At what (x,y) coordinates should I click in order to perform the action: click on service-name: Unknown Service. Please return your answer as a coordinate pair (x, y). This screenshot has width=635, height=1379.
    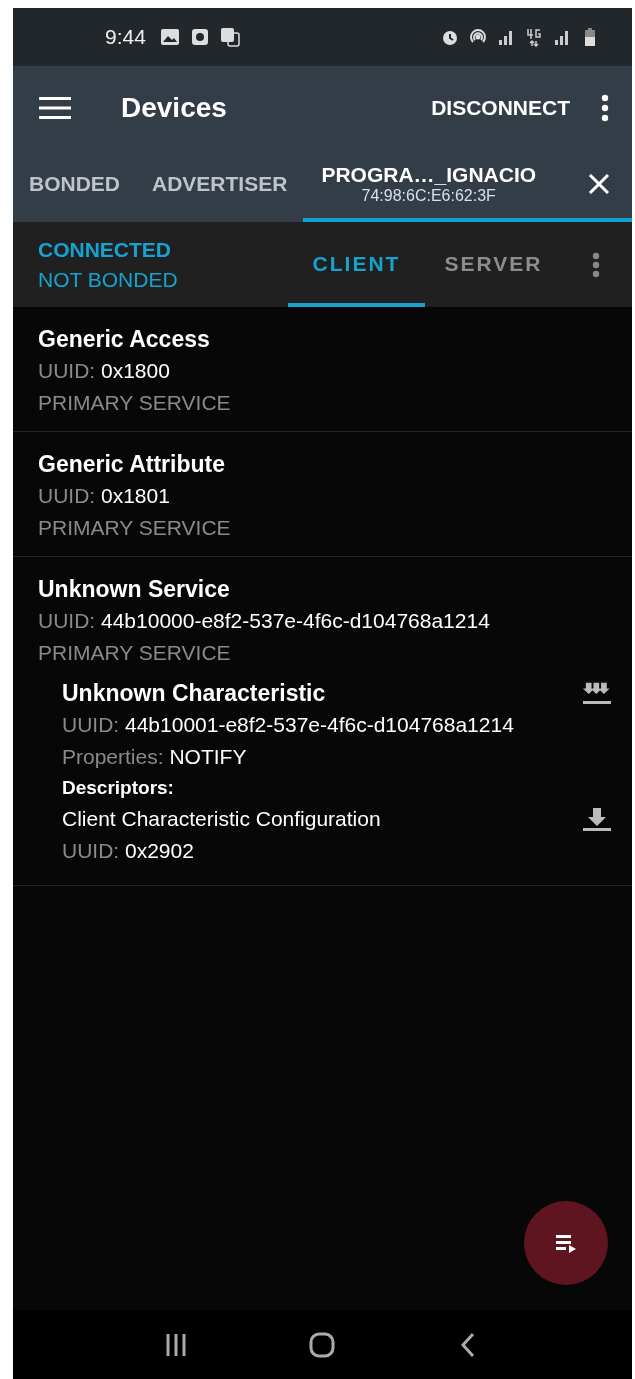
    Looking at the image, I should click on (134, 589).